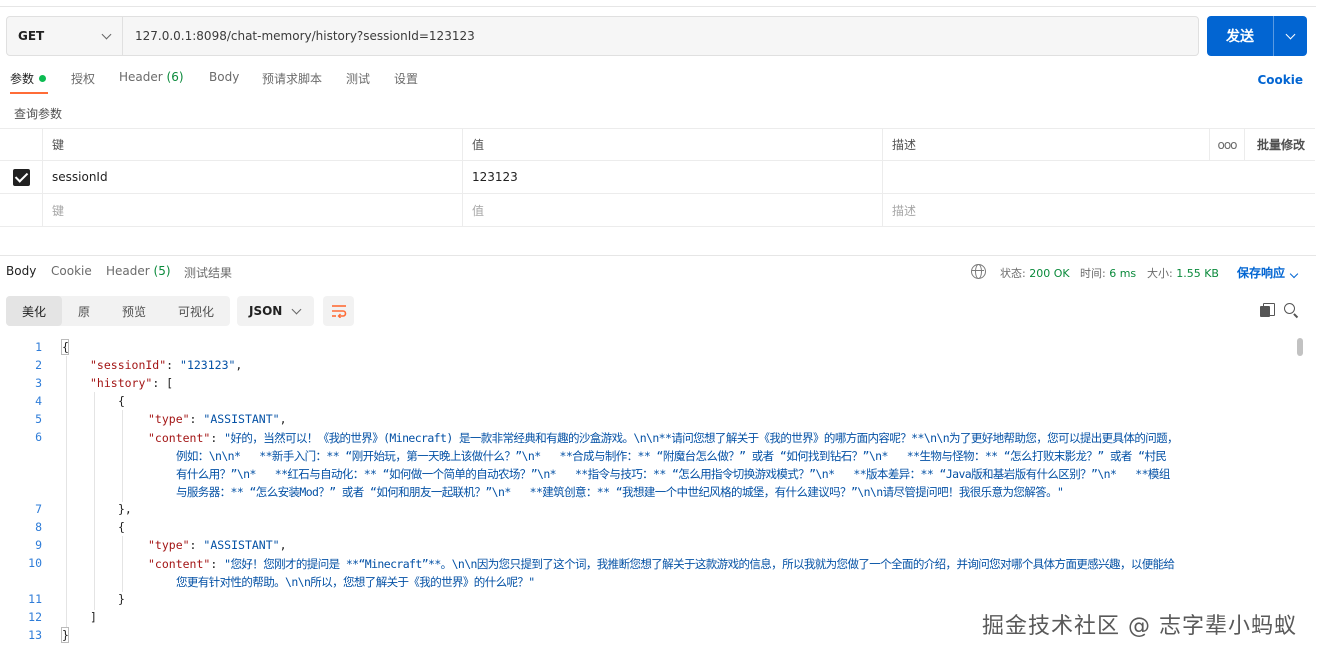 The image size is (1337, 657). What do you see at coordinates (1045, 144) in the screenshot?
I see `header-description: 描述` at bounding box center [1045, 144].